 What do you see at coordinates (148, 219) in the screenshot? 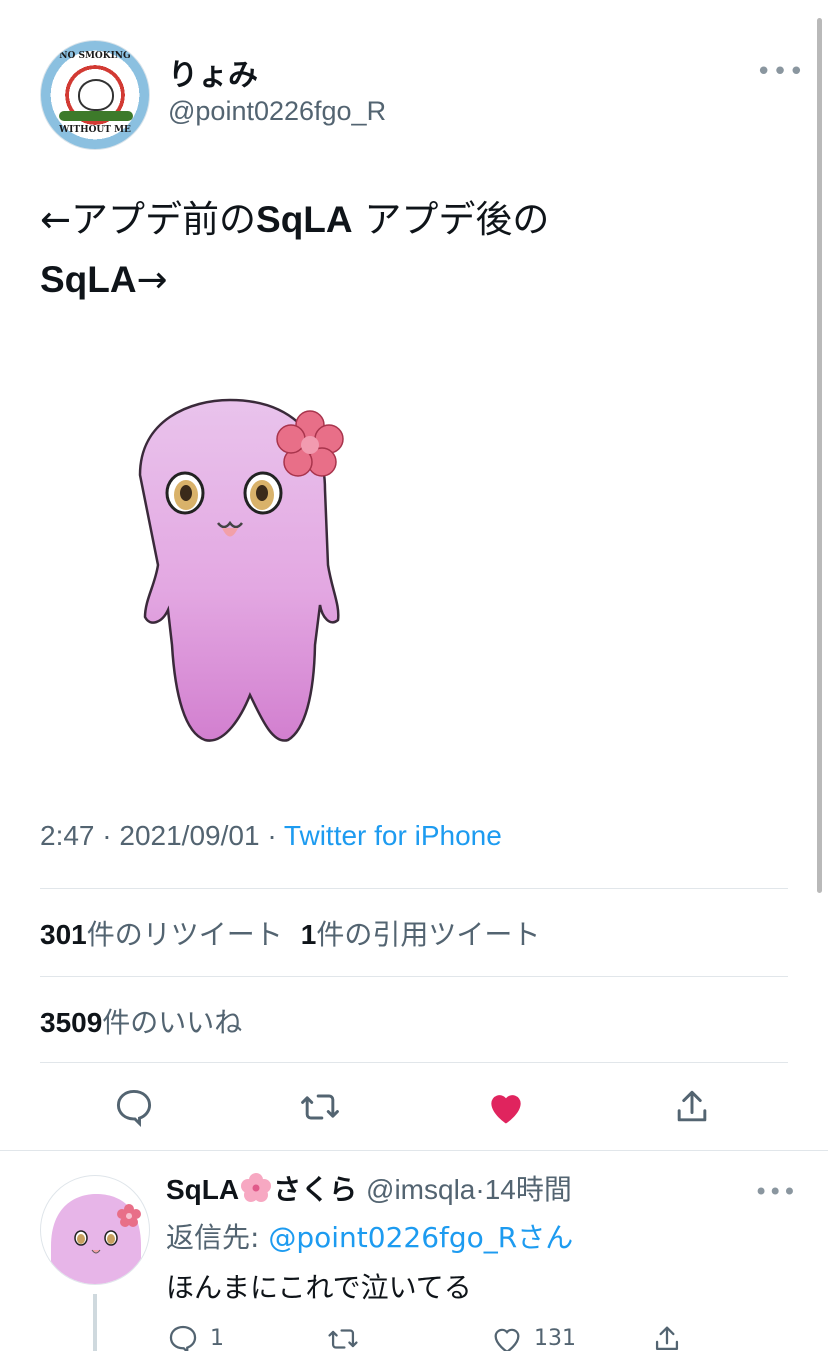
I see `tweet-text-part1: ←アプデ前の` at bounding box center [148, 219].